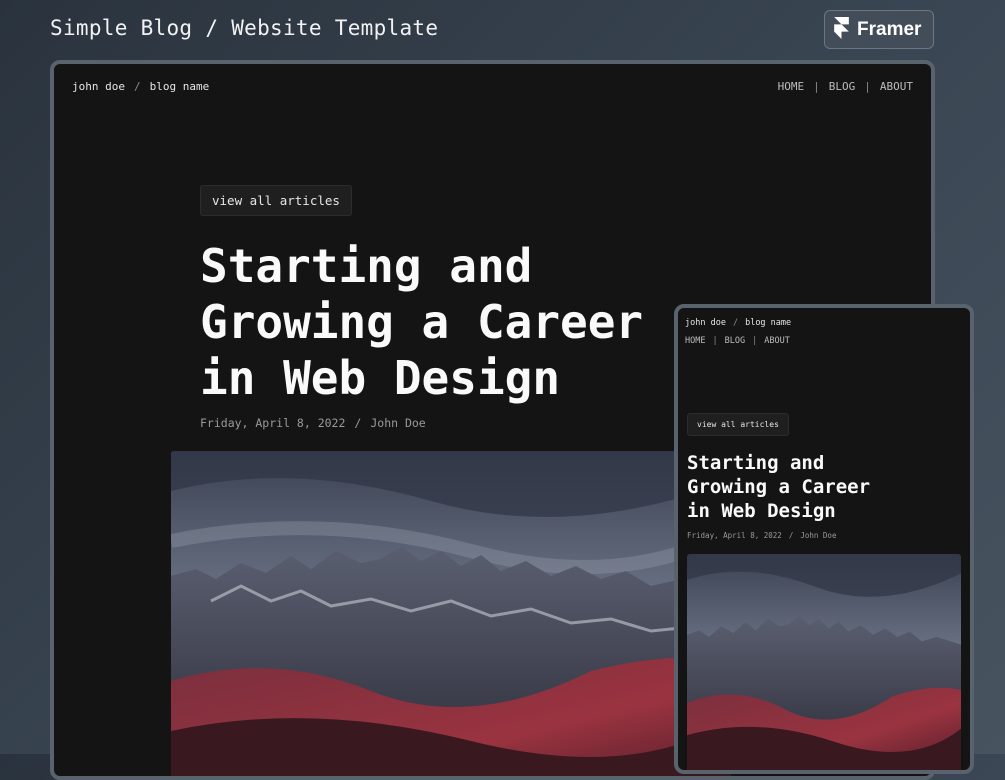  What do you see at coordinates (824, 662) in the screenshot?
I see `mobile-hero-image` at bounding box center [824, 662].